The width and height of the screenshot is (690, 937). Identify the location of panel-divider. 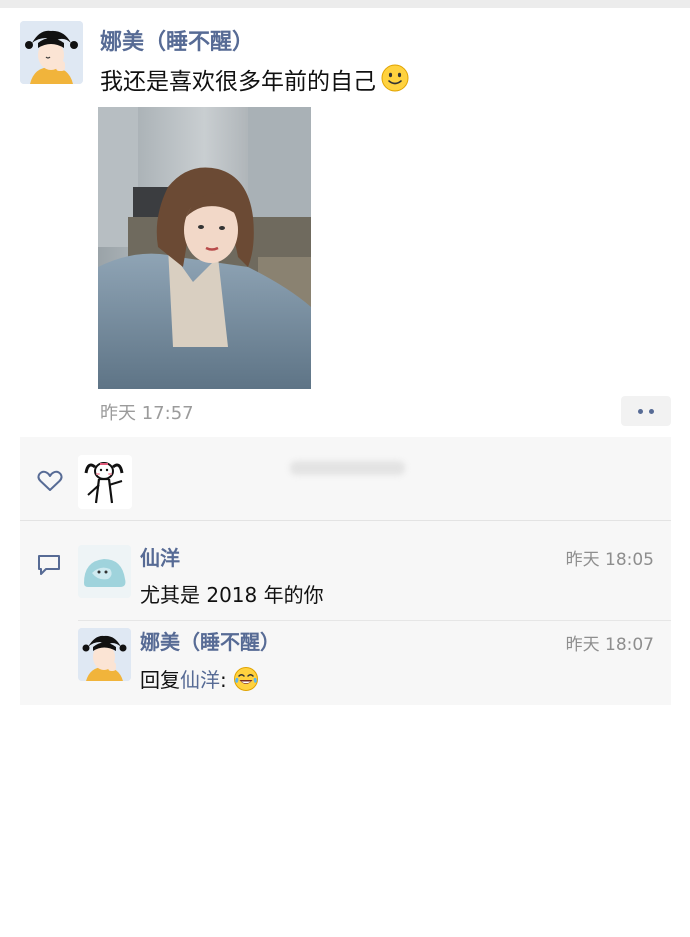
(345, 520).